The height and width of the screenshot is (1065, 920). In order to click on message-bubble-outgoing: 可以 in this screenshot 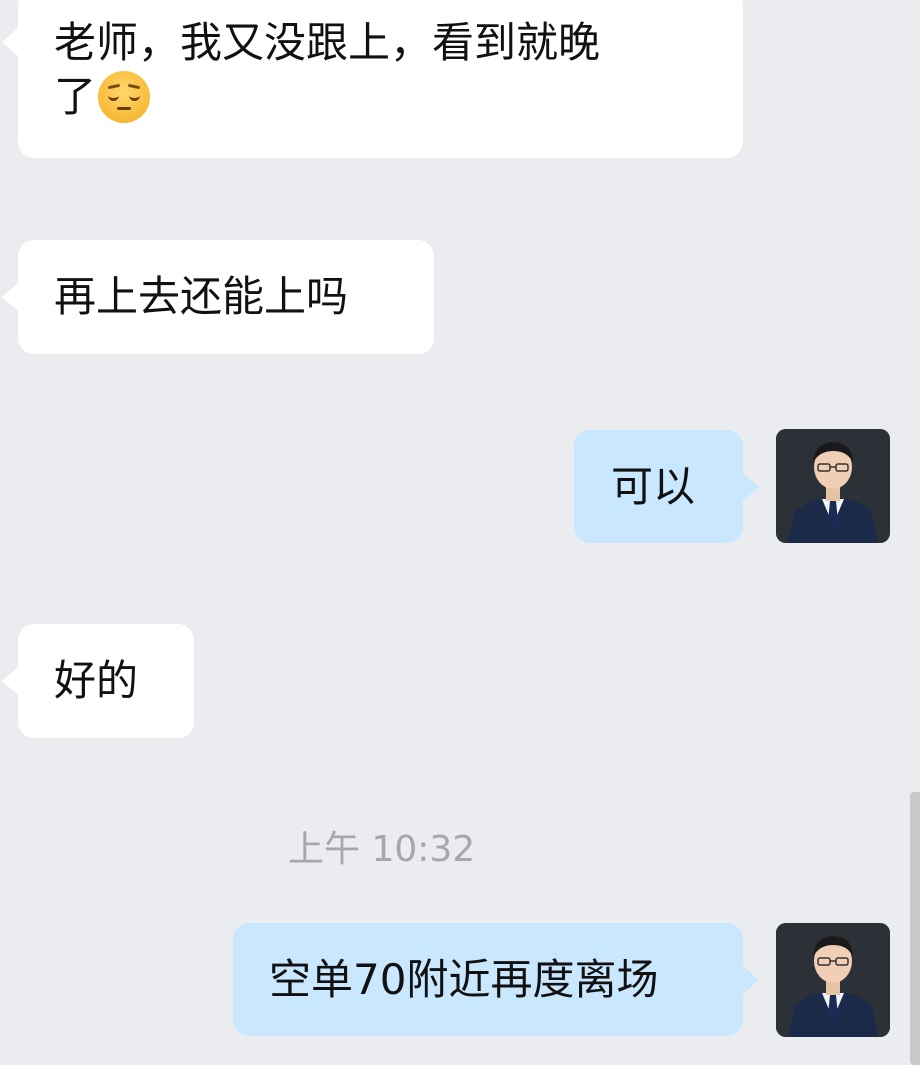, I will do `click(666, 486)`.